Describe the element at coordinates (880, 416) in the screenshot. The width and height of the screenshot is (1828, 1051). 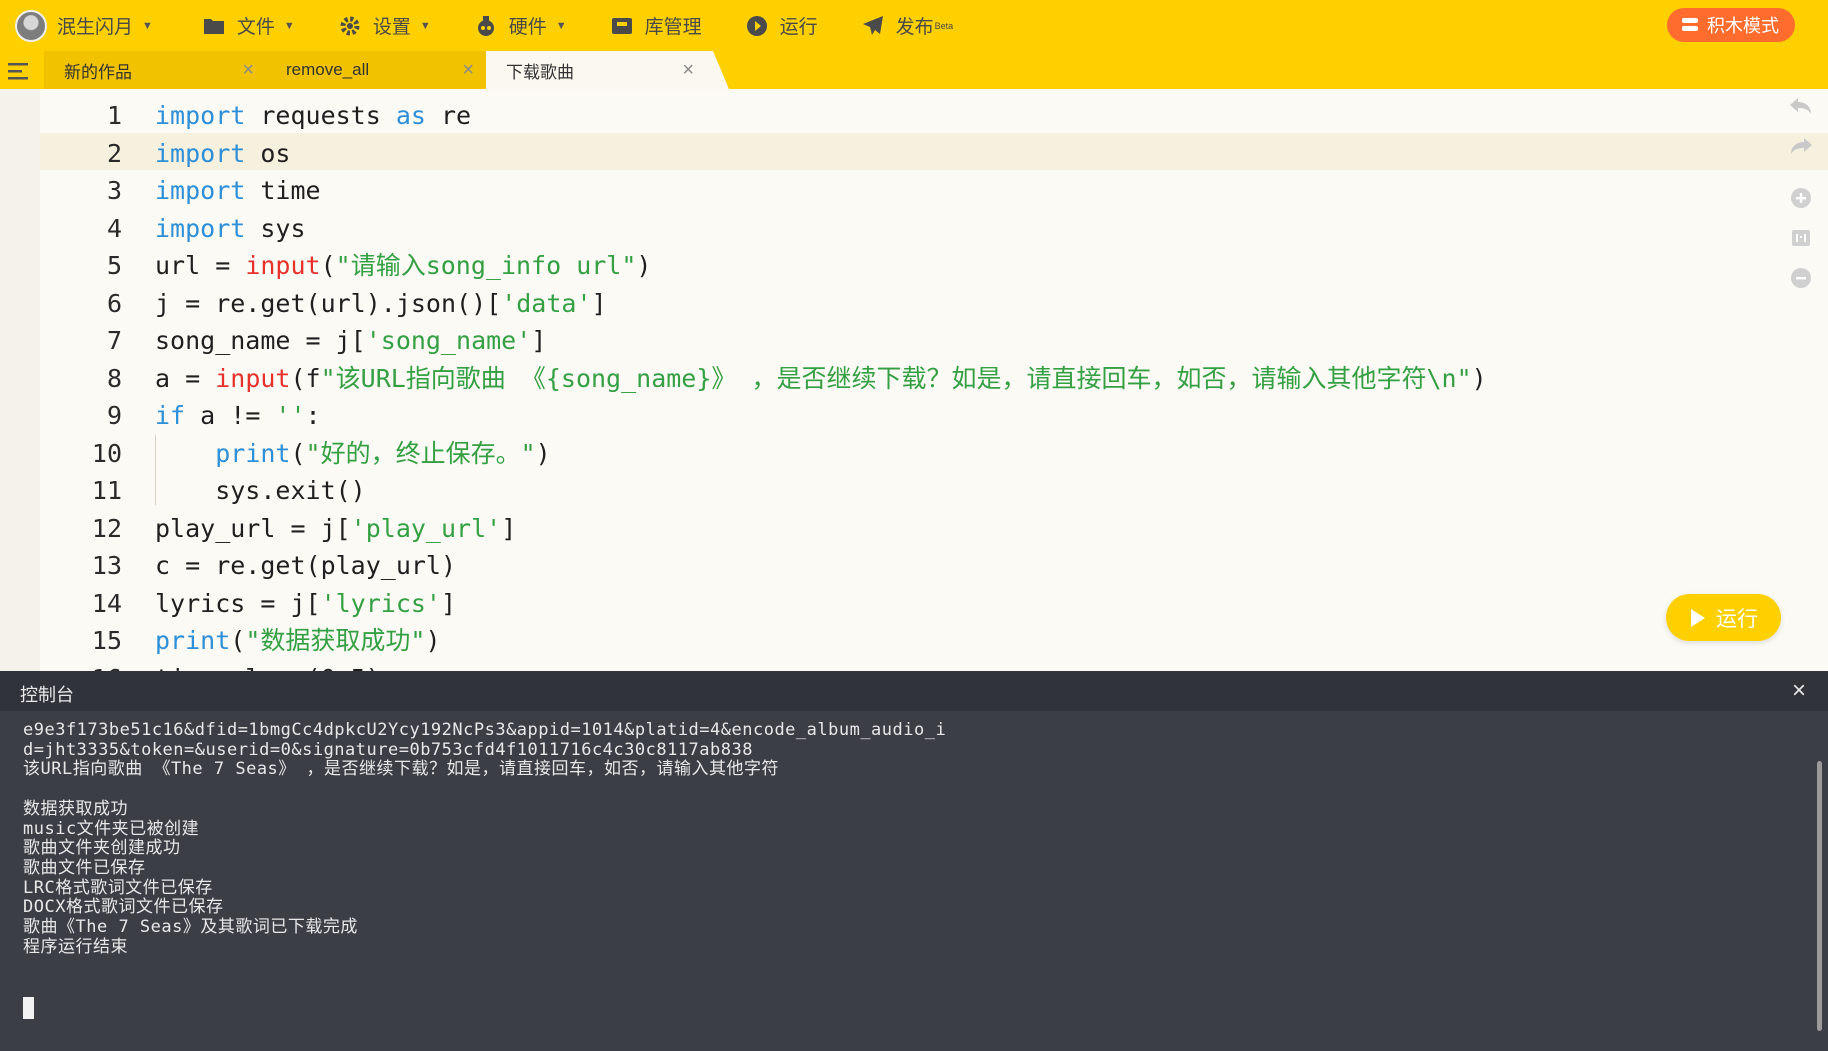
I see `code-line: 9 if a != '':` at that location.